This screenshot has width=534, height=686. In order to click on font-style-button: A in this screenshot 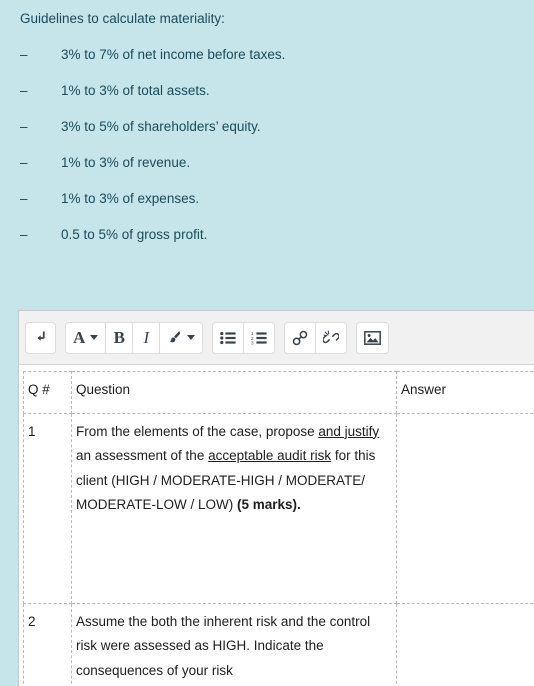, I will do `click(86, 337)`.